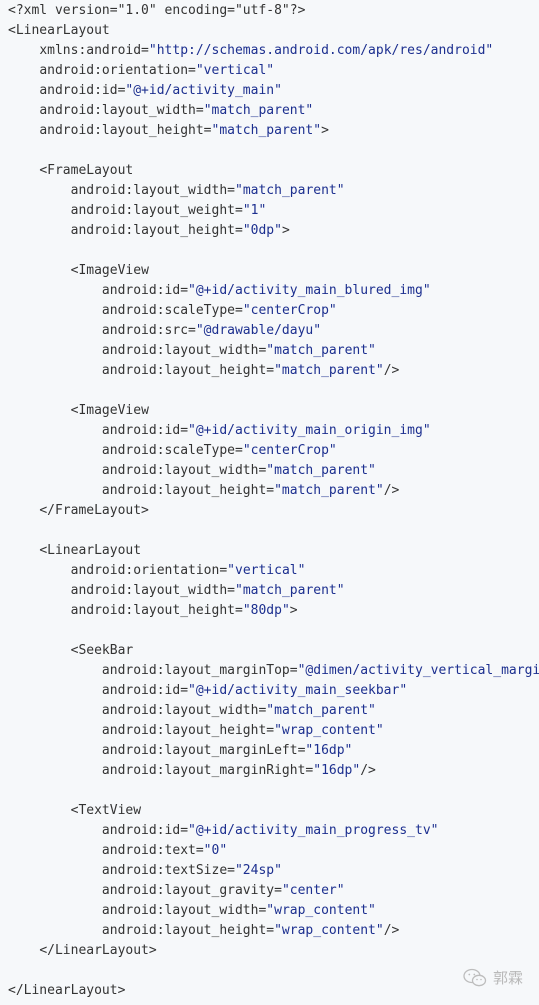 The width and height of the screenshot is (539, 1005). What do you see at coordinates (94, 50) in the screenshot?
I see `code-token-attr: xmlns:android=` at bounding box center [94, 50].